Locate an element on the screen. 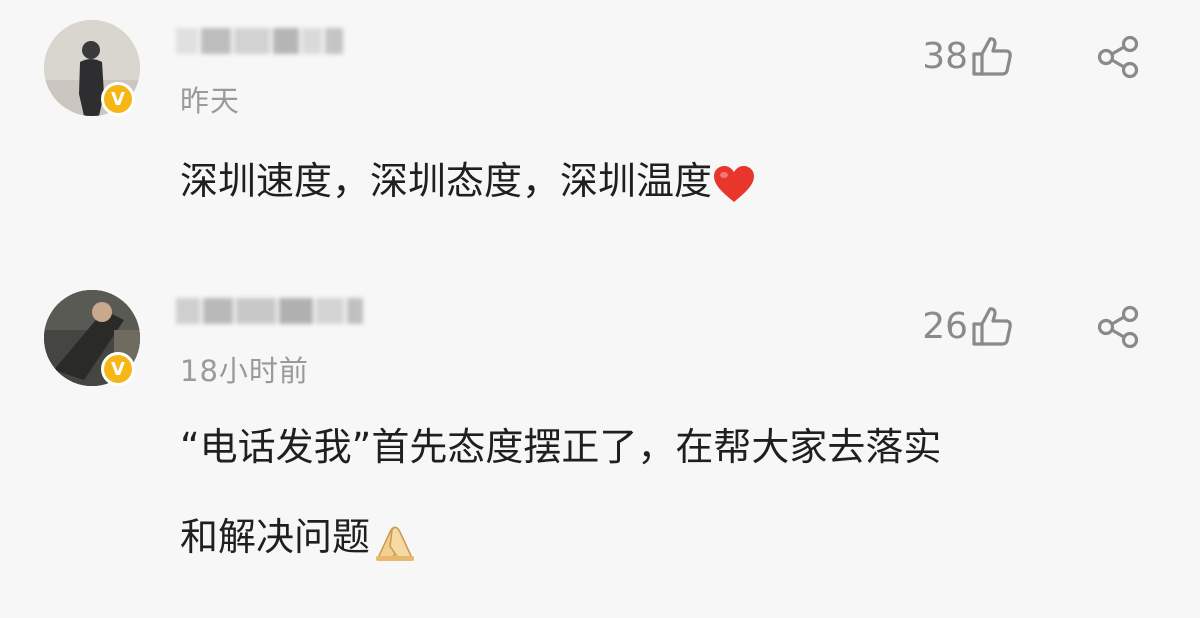  comment-text: 深圳速度，深圳态度，深圳温度 is located at coordinates (670, 181).